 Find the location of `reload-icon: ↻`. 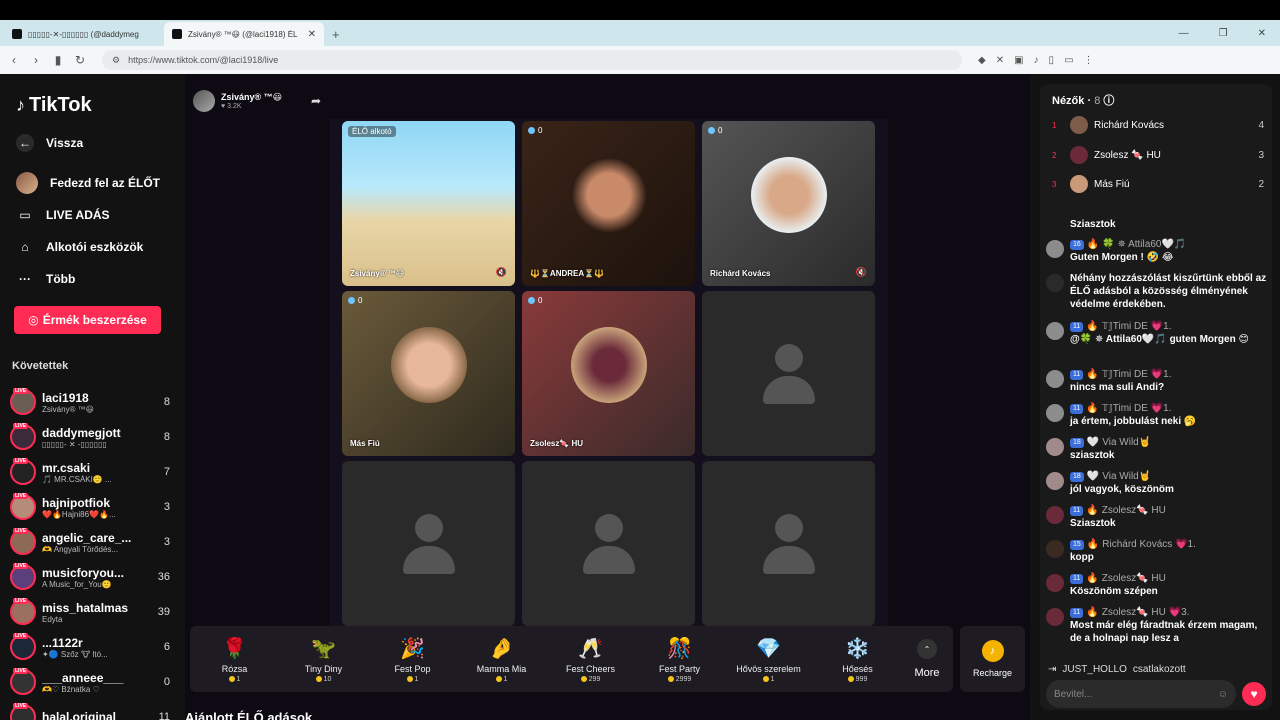

reload-icon: ↻ is located at coordinates (80, 60).